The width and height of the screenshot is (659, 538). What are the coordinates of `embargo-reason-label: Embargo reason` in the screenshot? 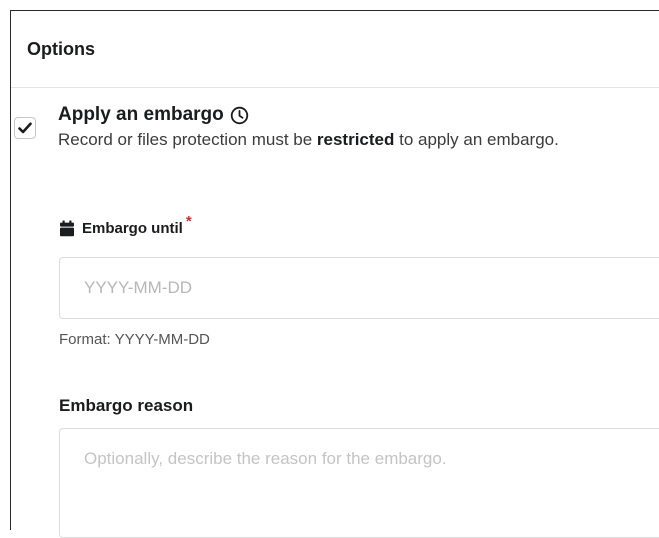 It's located at (126, 406).